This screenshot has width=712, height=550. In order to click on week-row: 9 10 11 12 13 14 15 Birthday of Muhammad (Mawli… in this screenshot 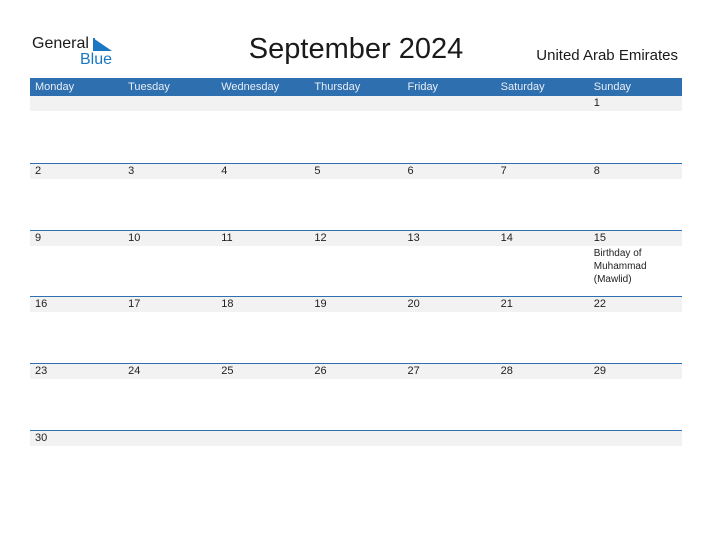, I will do `click(356, 263)`.